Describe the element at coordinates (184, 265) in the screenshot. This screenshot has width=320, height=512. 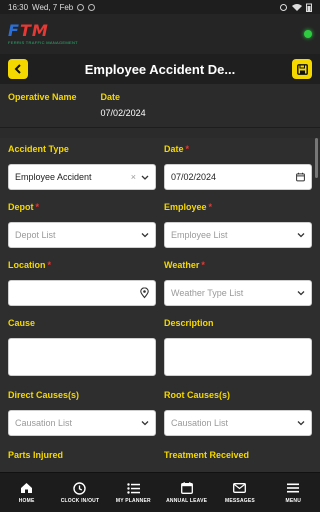
I see `weather-label: Weather *` at that location.